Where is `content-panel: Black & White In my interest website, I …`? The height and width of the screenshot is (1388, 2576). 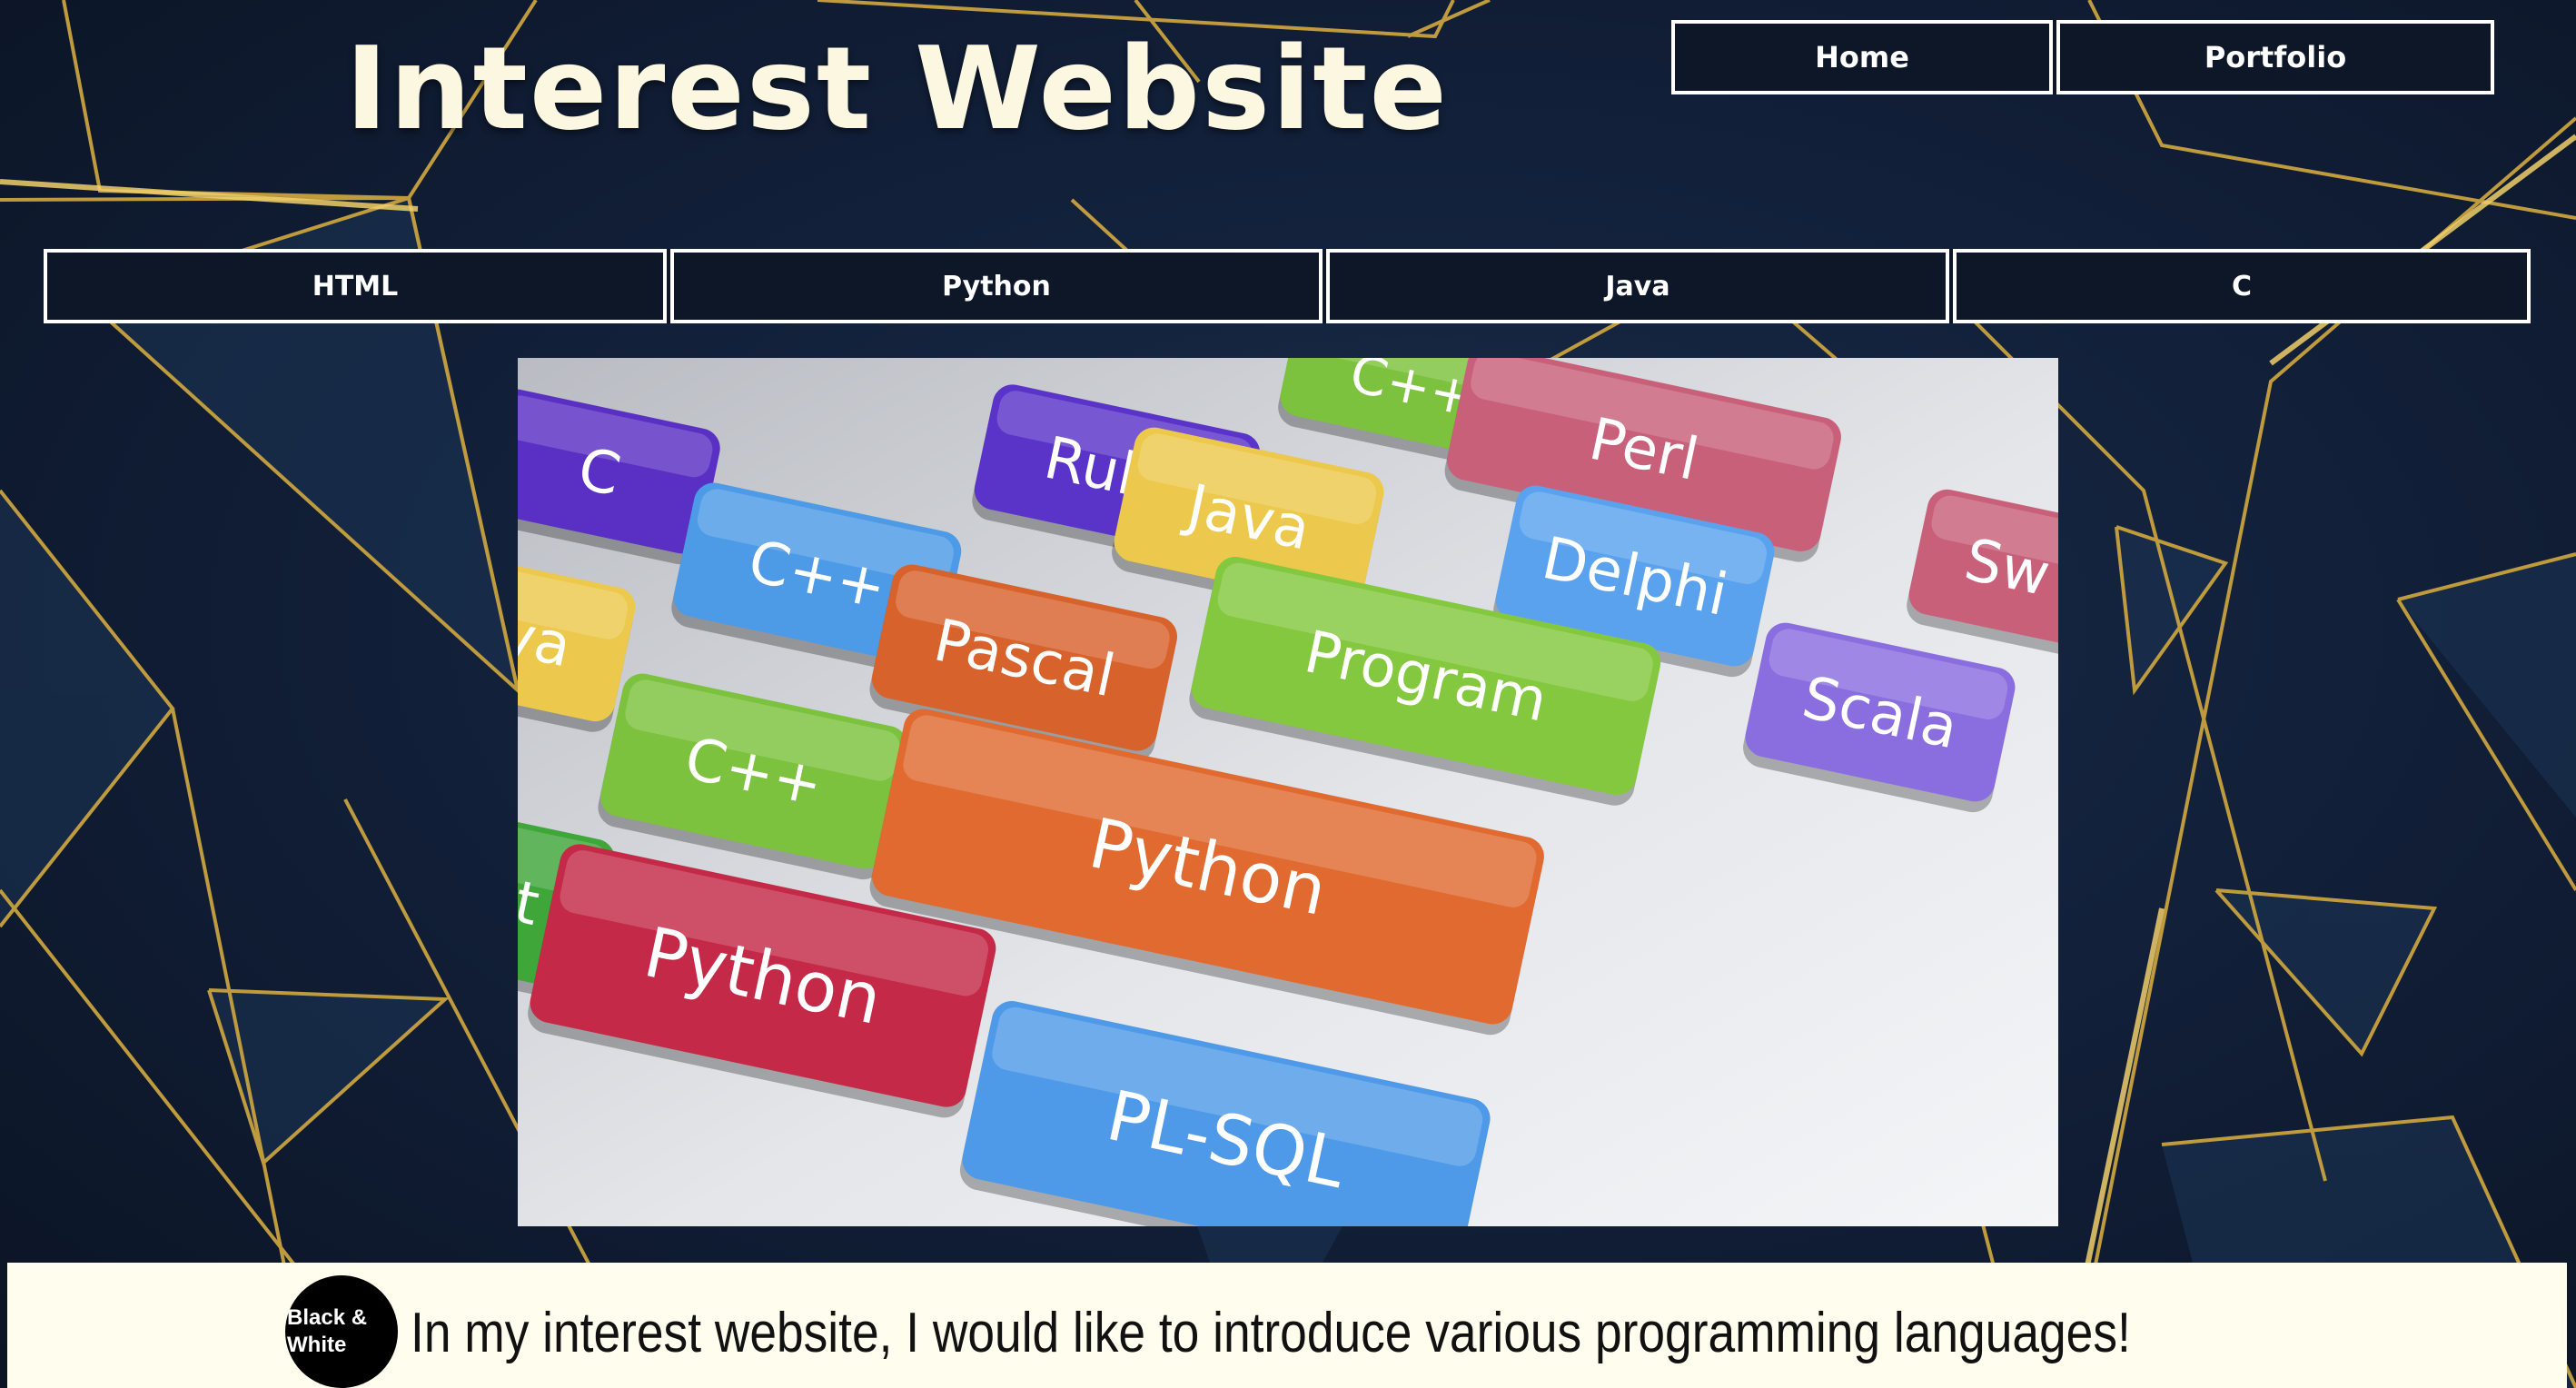 content-panel: Black & White In my interest website, I … is located at coordinates (1287, 1325).